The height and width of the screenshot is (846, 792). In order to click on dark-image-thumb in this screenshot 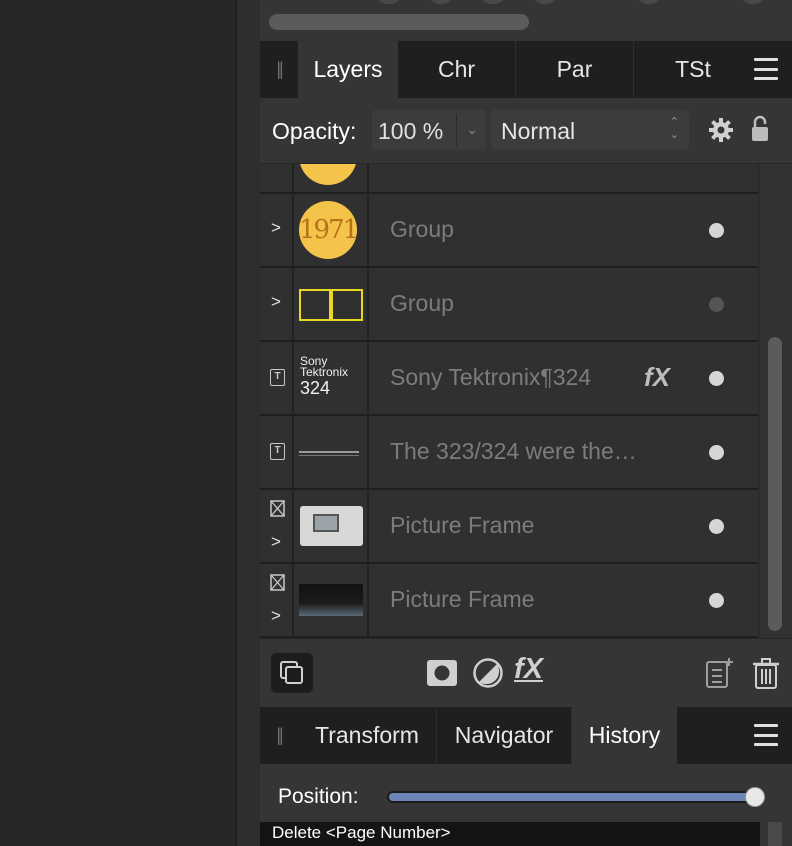, I will do `click(331, 600)`.